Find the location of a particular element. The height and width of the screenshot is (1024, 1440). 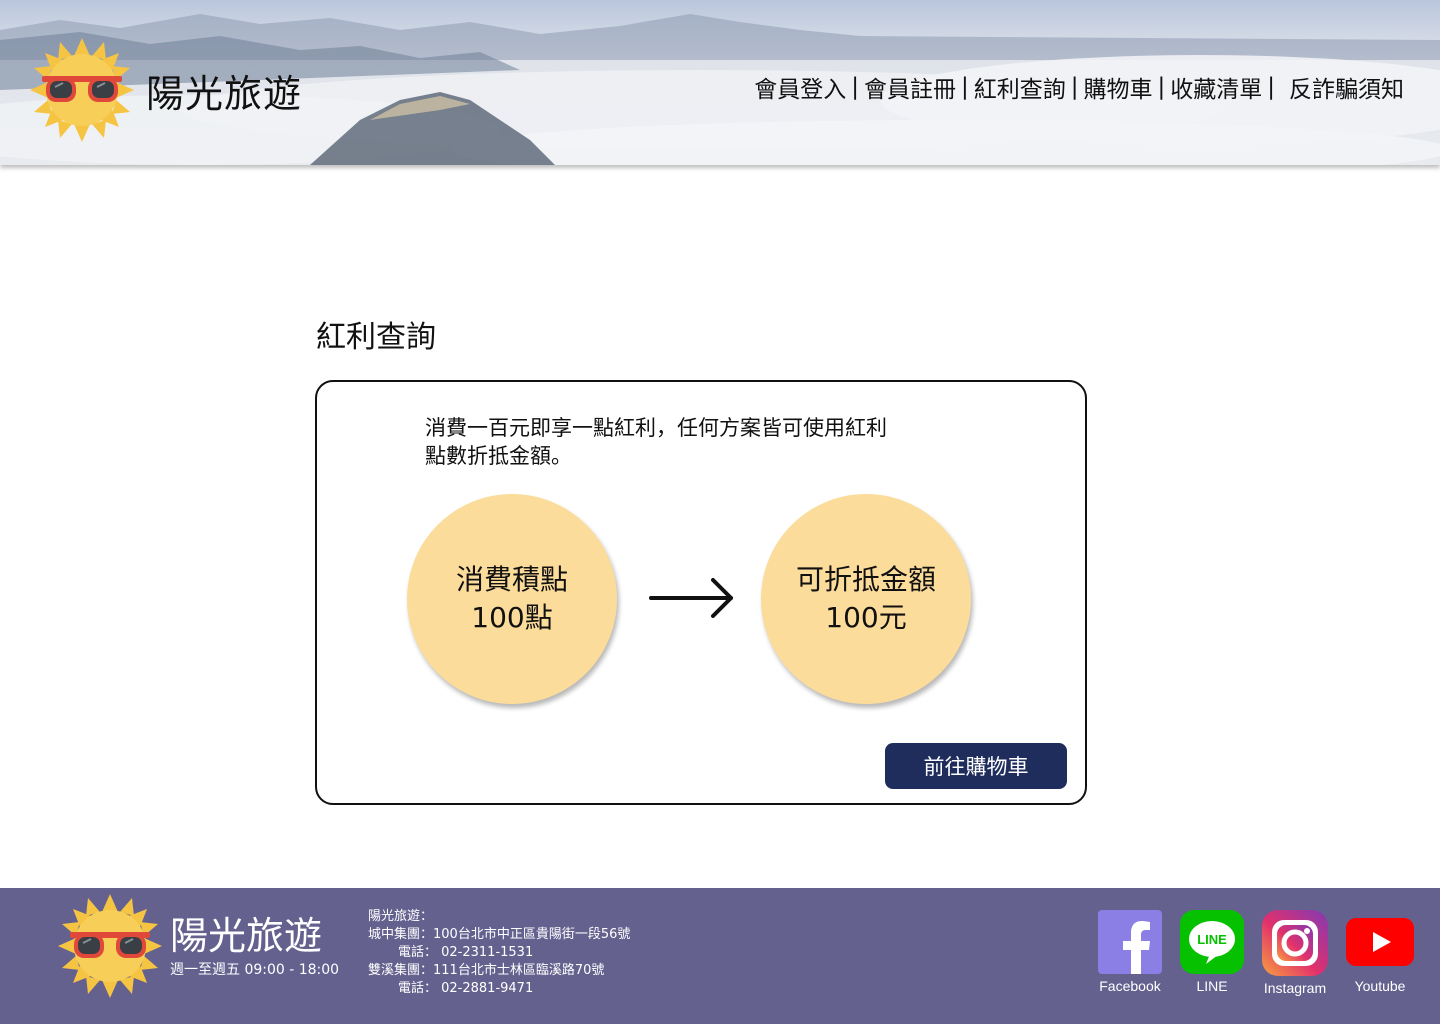

amount-circle: 可折抵金額 100元 is located at coordinates (866, 599).